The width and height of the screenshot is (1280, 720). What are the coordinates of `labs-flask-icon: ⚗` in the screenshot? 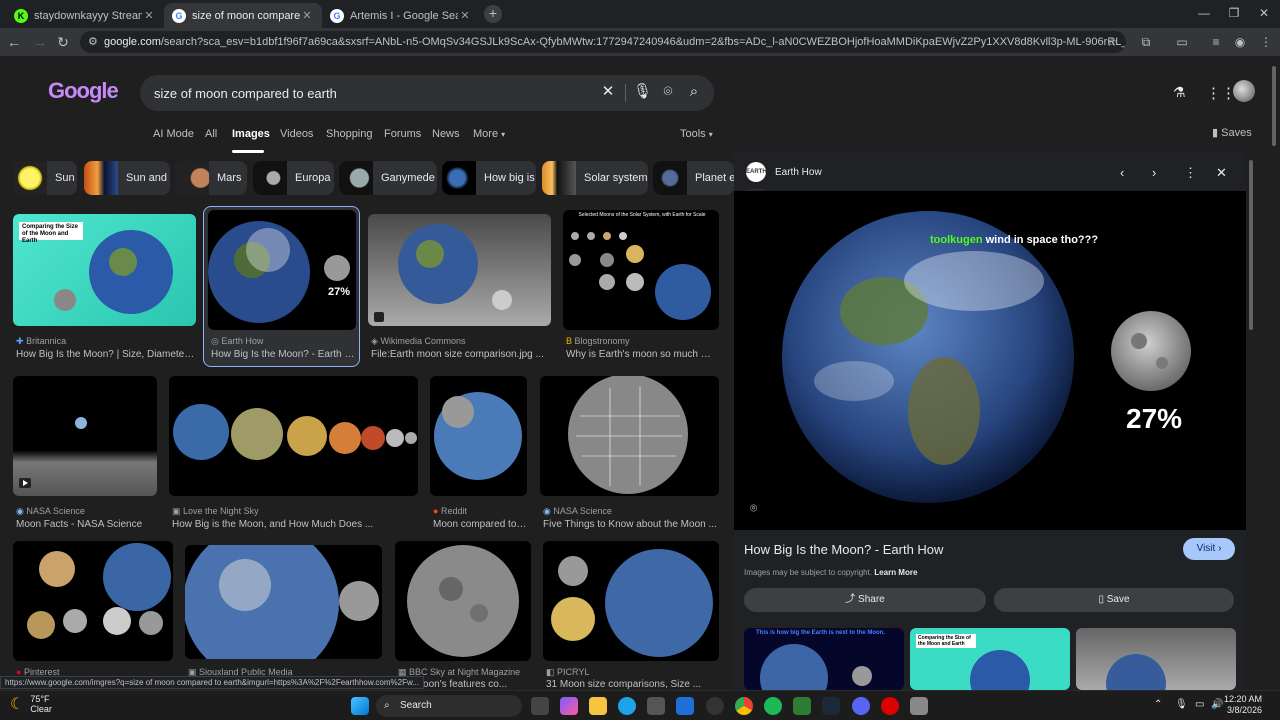 It's located at (1179, 92).